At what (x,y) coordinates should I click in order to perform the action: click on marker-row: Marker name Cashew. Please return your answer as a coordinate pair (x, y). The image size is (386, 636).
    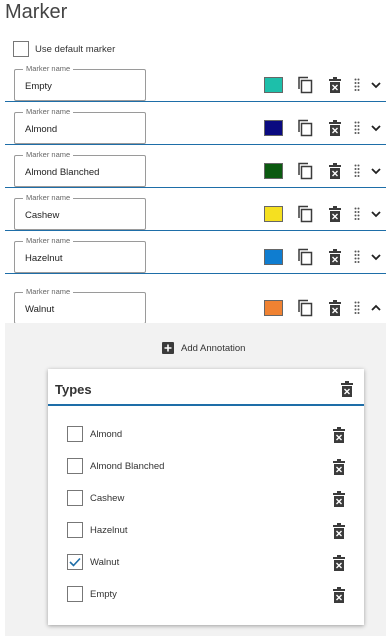
    Looking at the image, I should click on (195, 212).